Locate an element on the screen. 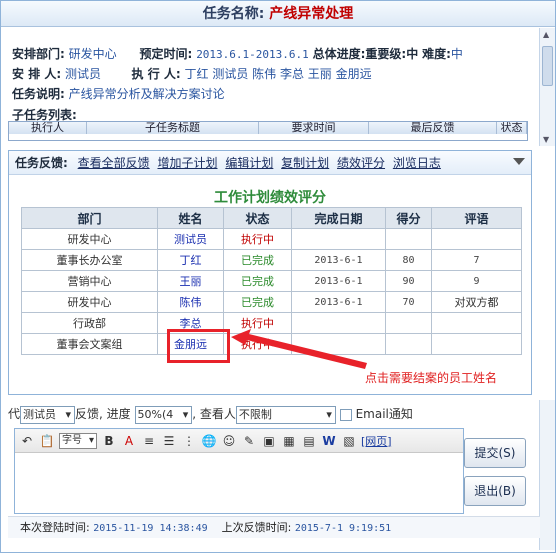 This screenshot has height=553, width=556. row-name-link: 王丽 is located at coordinates (190, 281).